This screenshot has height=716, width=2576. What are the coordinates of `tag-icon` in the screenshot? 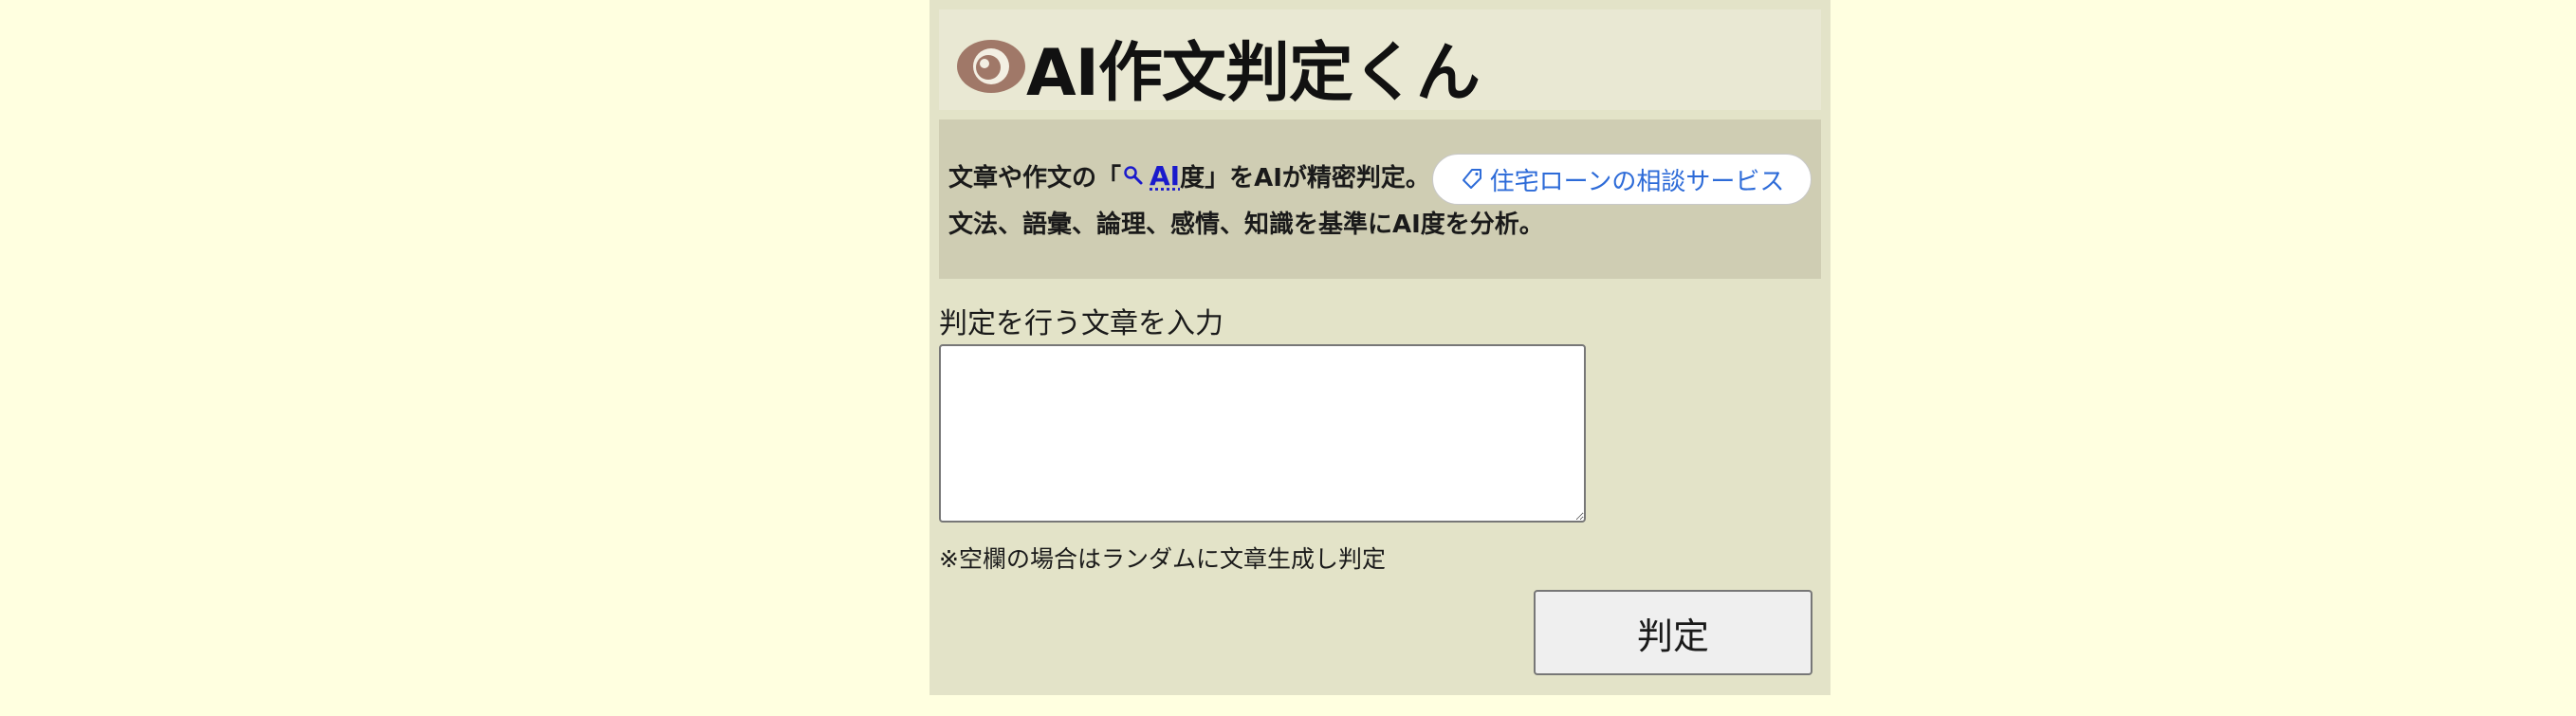 It's located at (1471, 179).